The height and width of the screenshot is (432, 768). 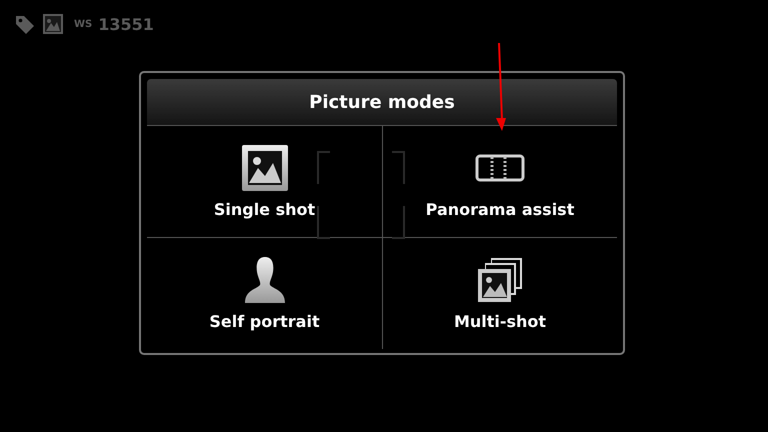 I want to click on storage-label: WS, so click(x=83, y=24).